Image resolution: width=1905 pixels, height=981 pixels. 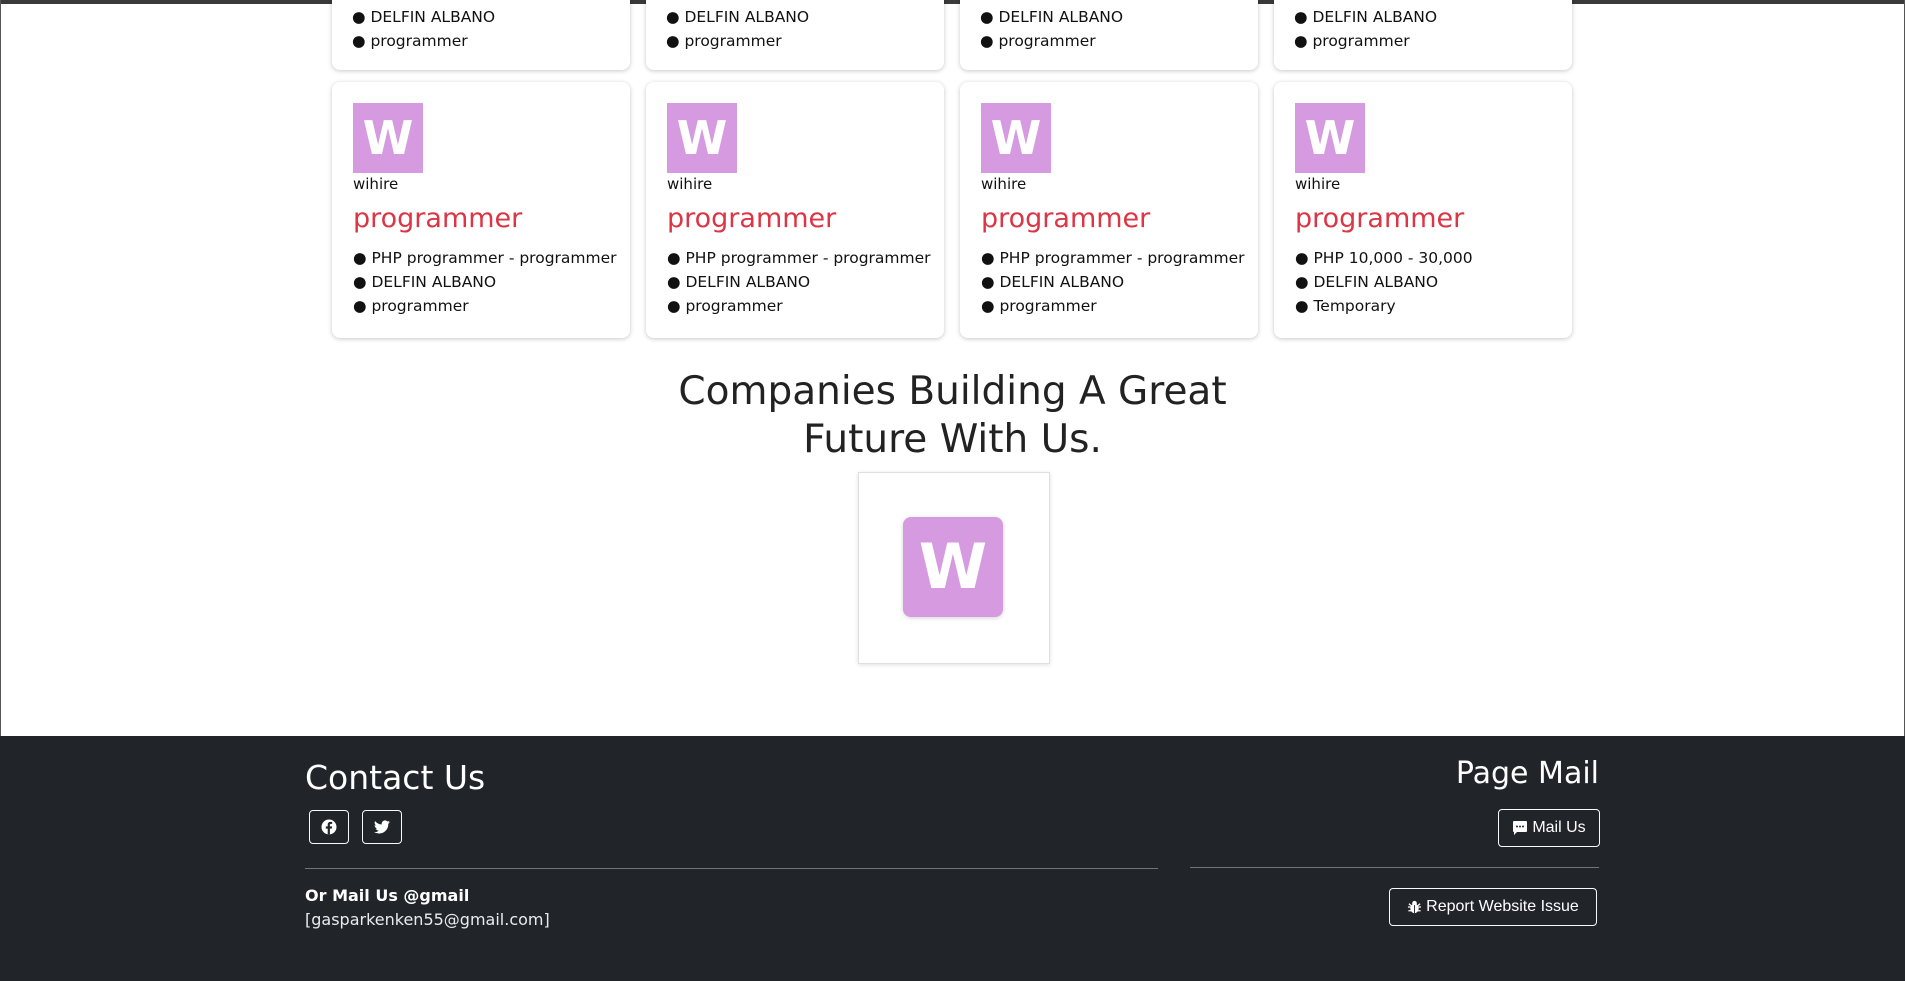 I want to click on twitter-button, so click(x=382, y=827).